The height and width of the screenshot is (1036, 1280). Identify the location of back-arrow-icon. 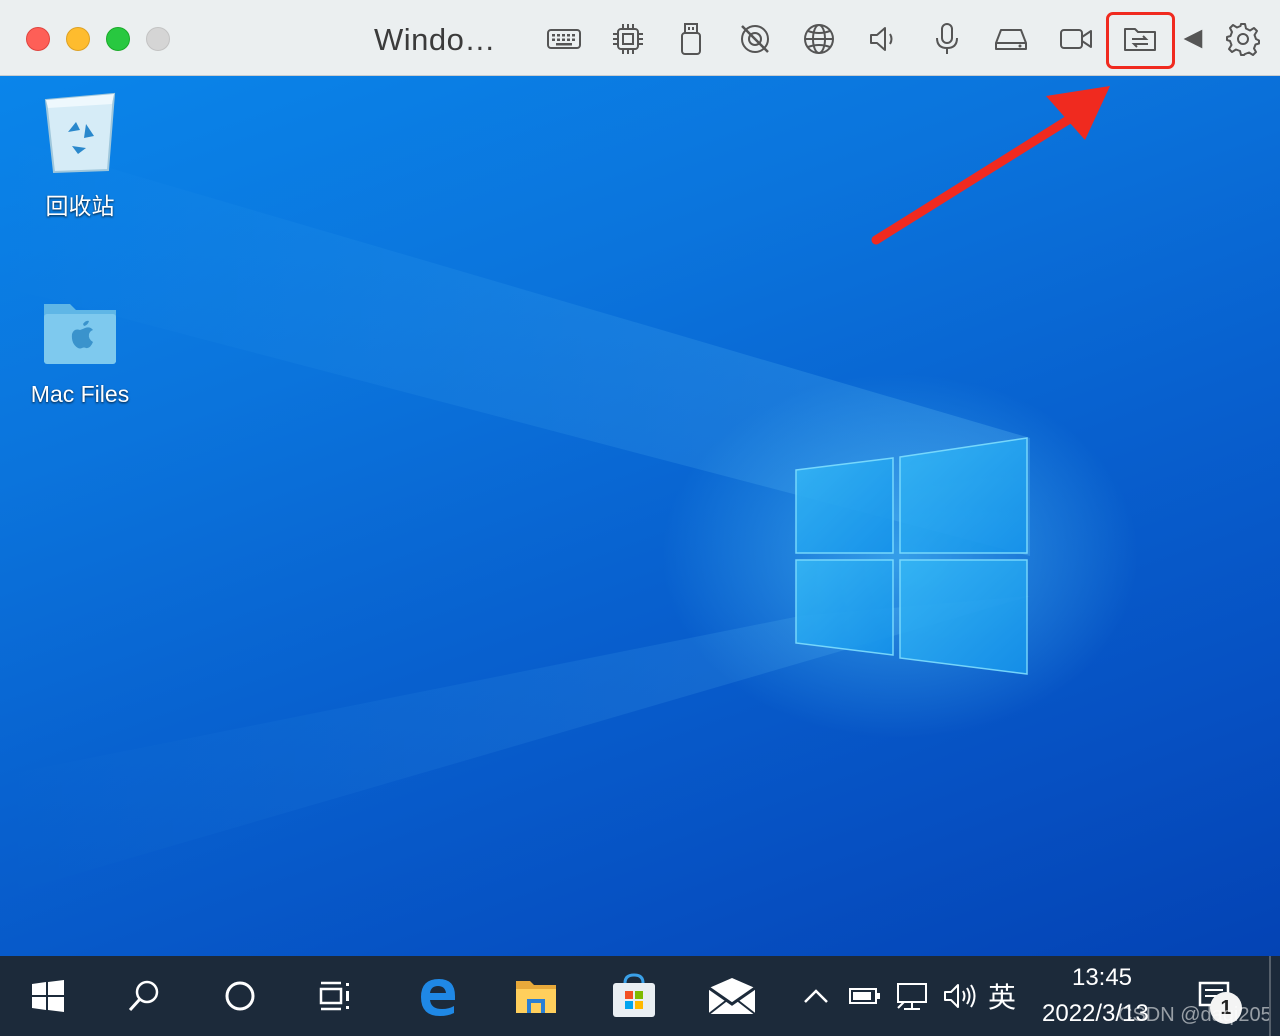
(1192, 39).